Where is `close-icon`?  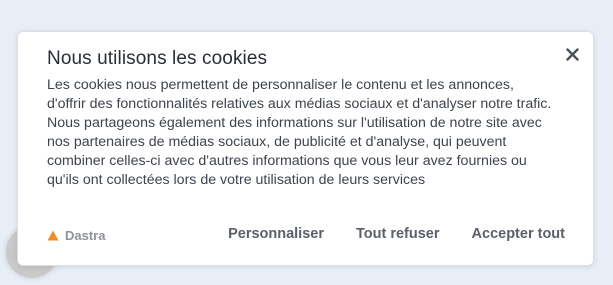
close-icon is located at coordinates (572, 54).